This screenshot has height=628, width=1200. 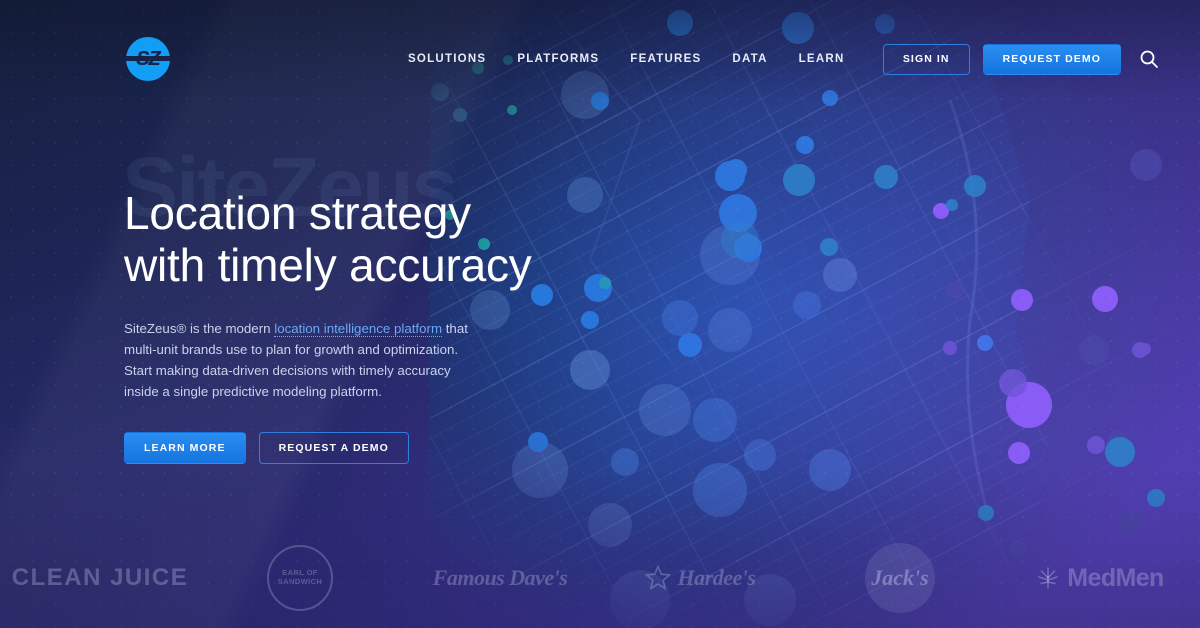 I want to click on brand-logo-earl-of-sandwich: EARL OF SANDWICH, so click(x=300, y=578).